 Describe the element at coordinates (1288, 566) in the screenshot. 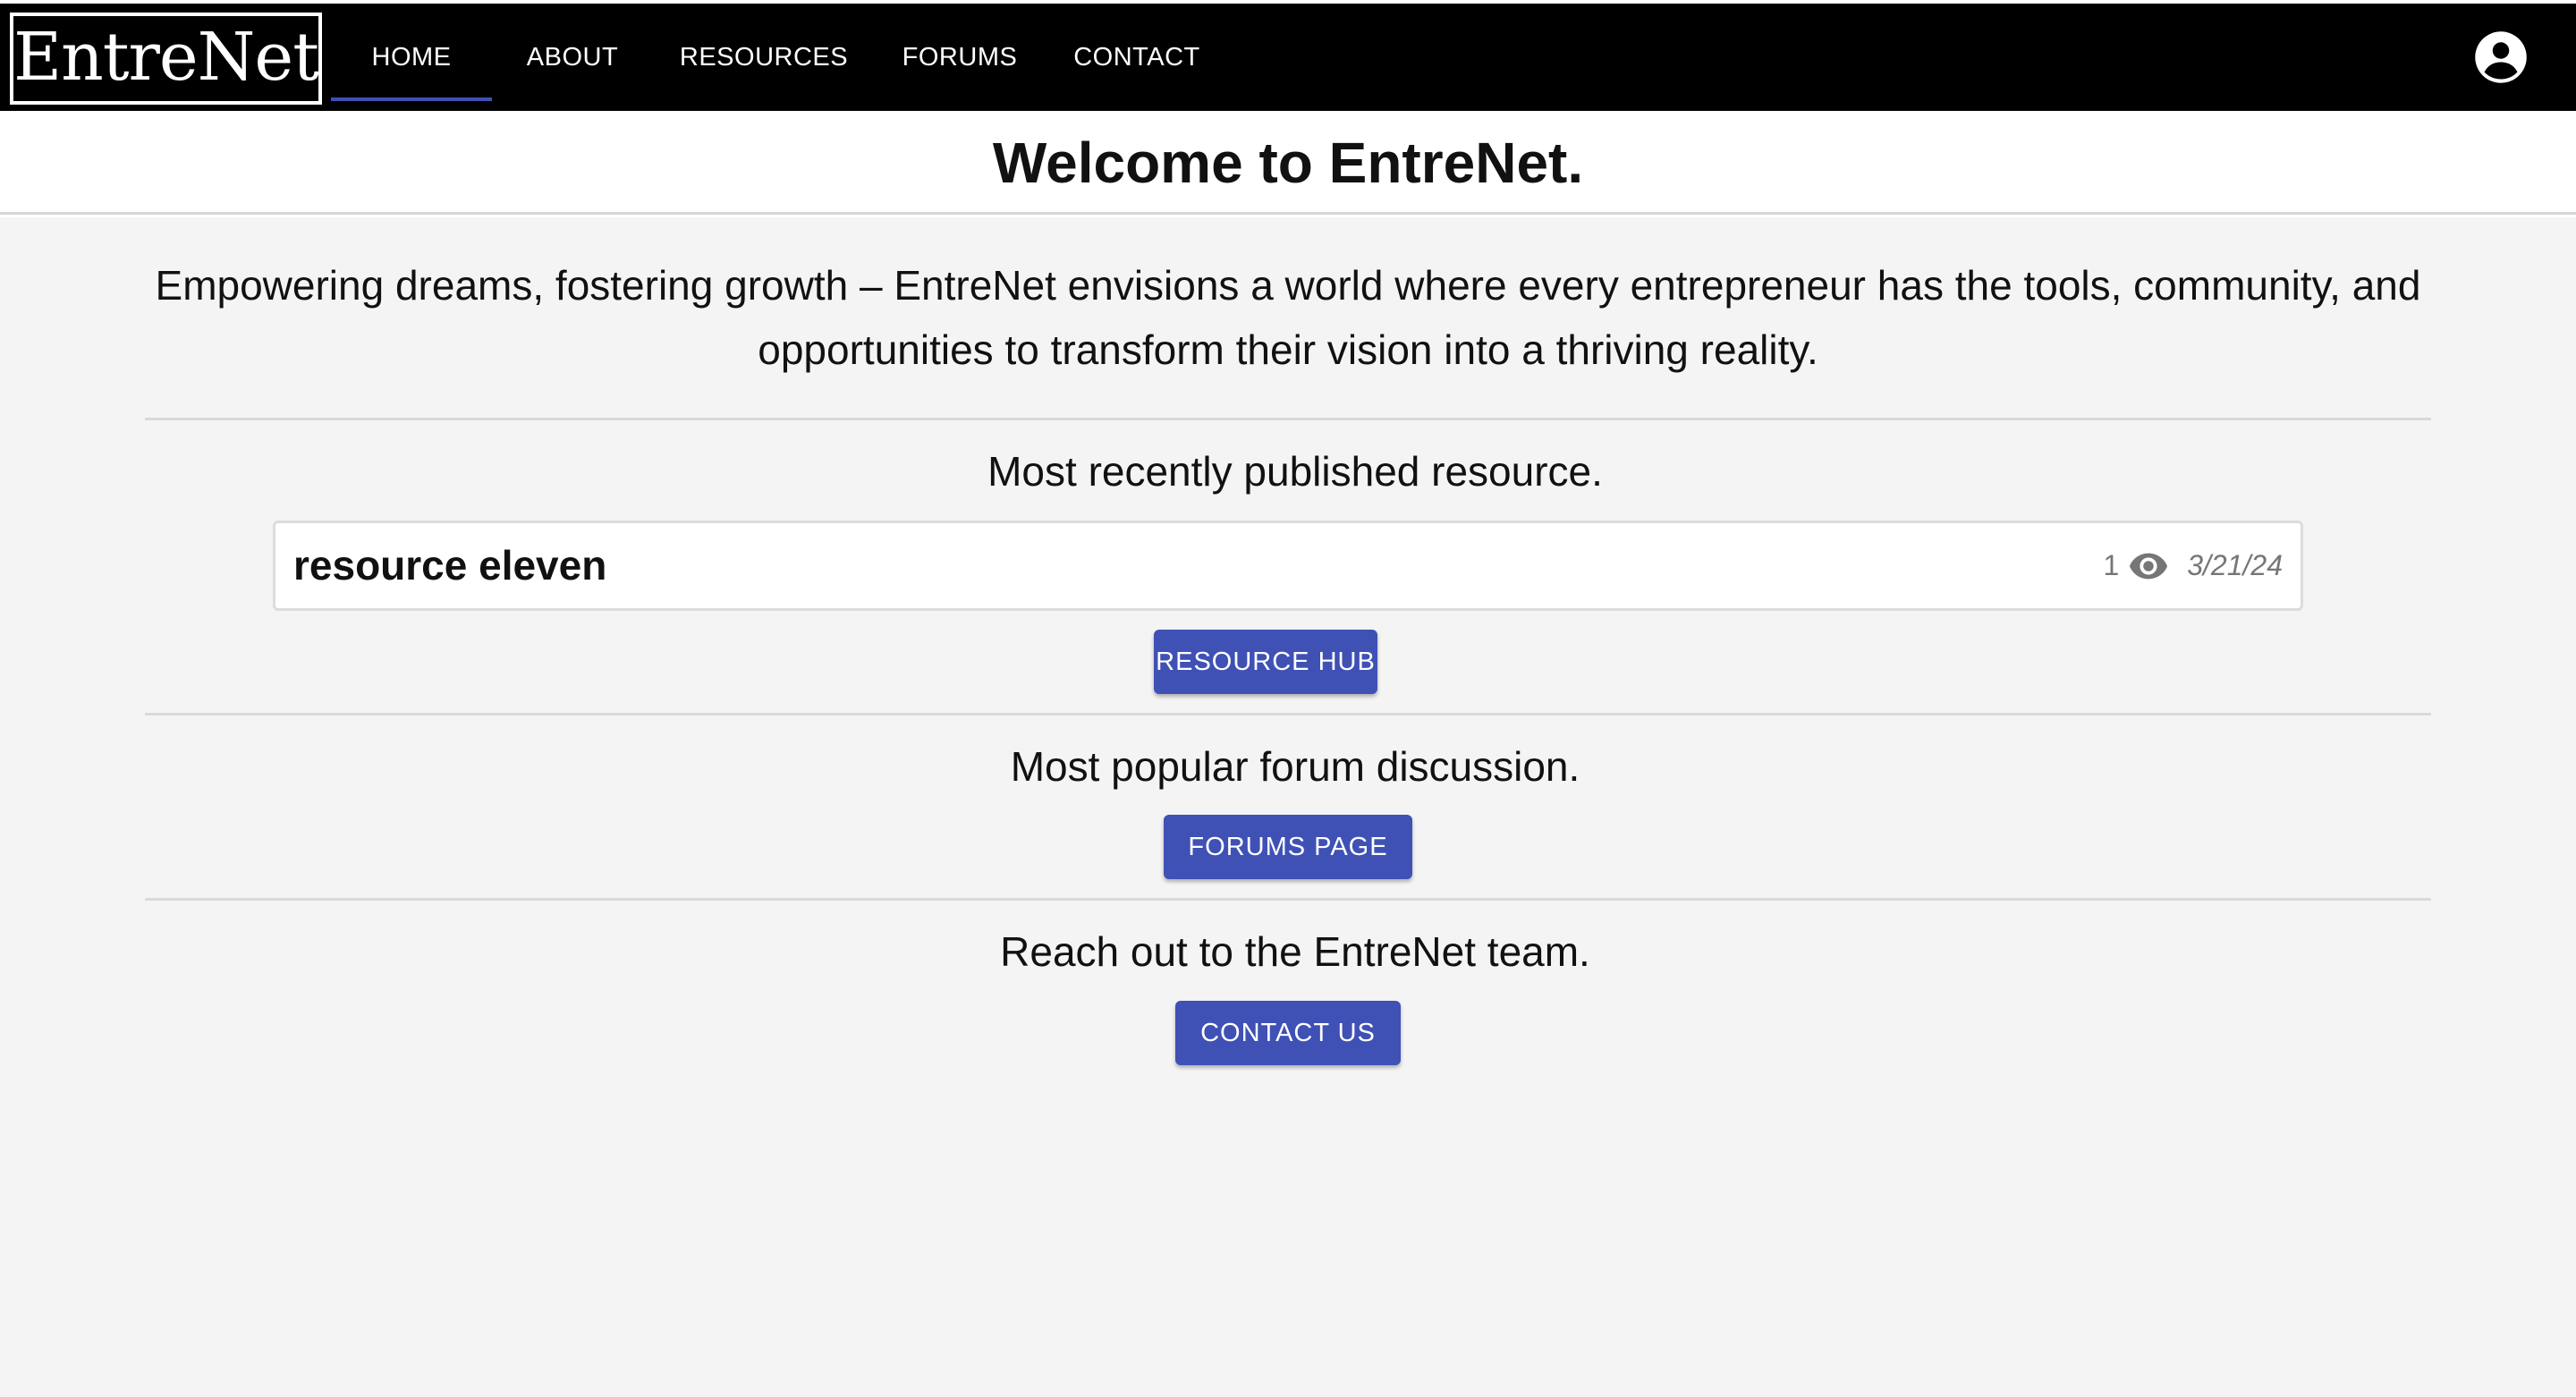

I see `recent-resource-card: resource eleven 1 3/21/24` at that location.